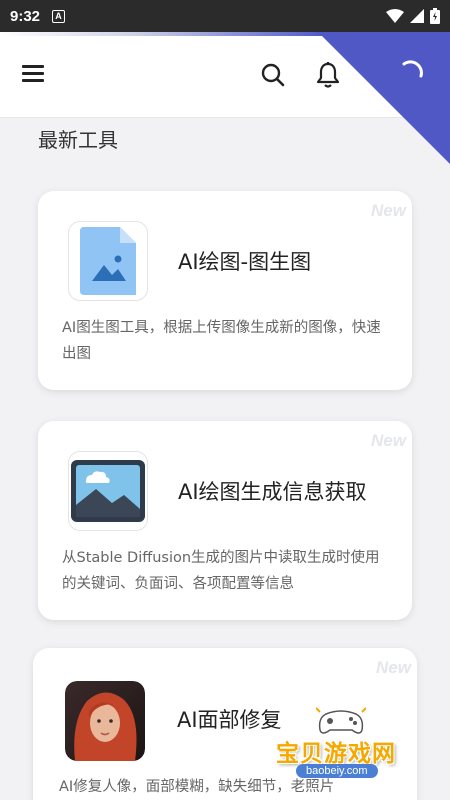  What do you see at coordinates (197, 787) in the screenshot?
I see `card-description: AI修复人像，面部模糊，缺失细节，老照片` at bounding box center [197, 787].